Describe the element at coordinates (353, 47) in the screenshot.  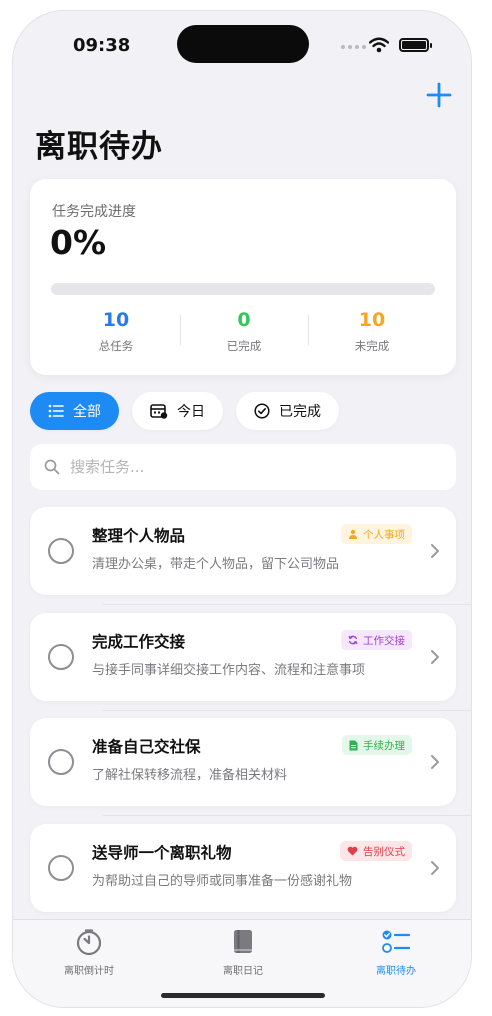
I see `cellular-signal-icon` at that location.